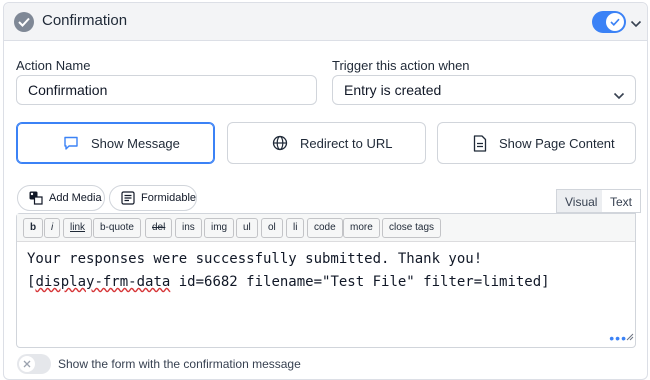 The image size is (650, 380). What do you see at coordinates (33, 228) in the screenshot?
I see `quicktag-bold: b` at bounding box center [33, 228].